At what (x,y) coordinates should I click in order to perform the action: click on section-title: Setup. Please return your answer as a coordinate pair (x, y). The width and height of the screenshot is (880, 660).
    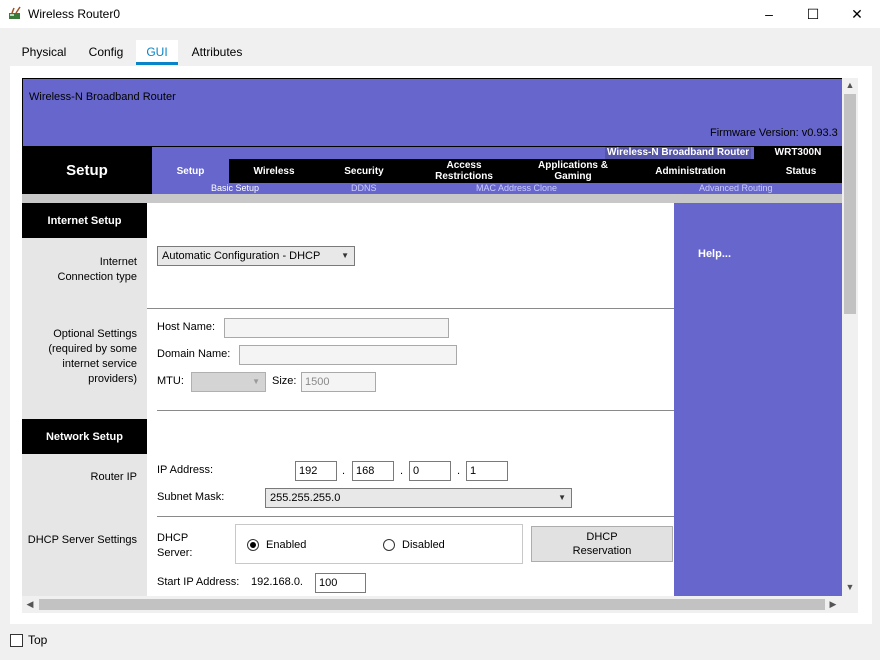
    Looking at the image, I should click on (87, 170).